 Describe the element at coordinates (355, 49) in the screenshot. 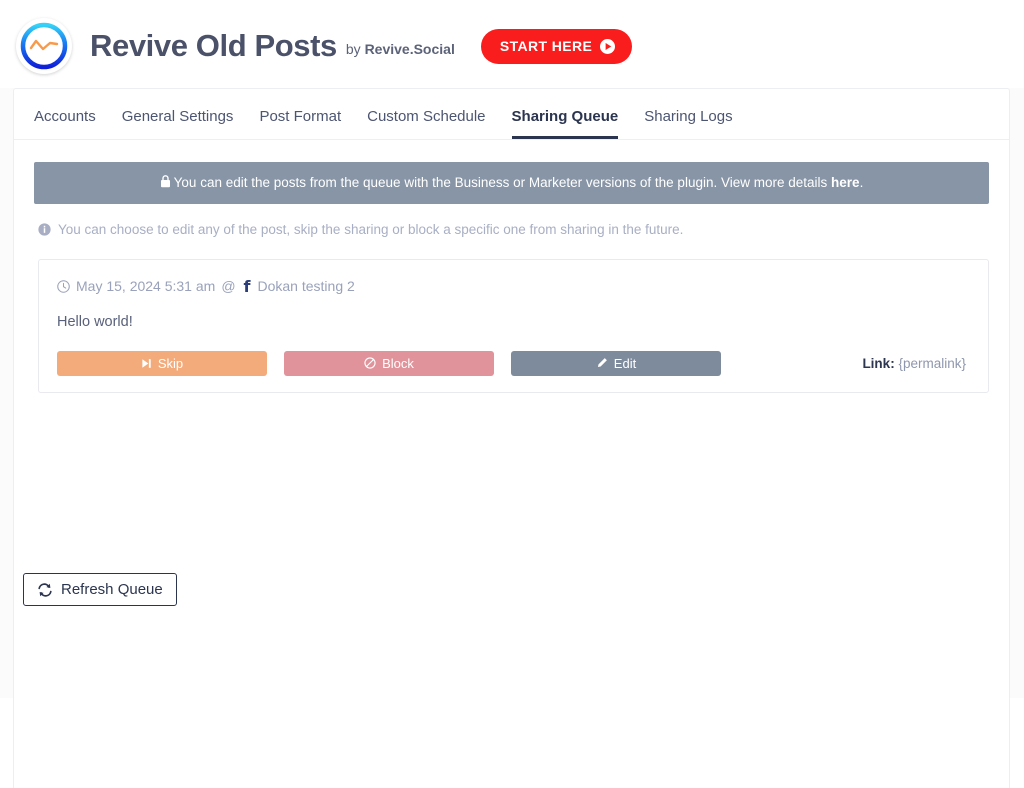

I see `byline-prefix: by` at that location.